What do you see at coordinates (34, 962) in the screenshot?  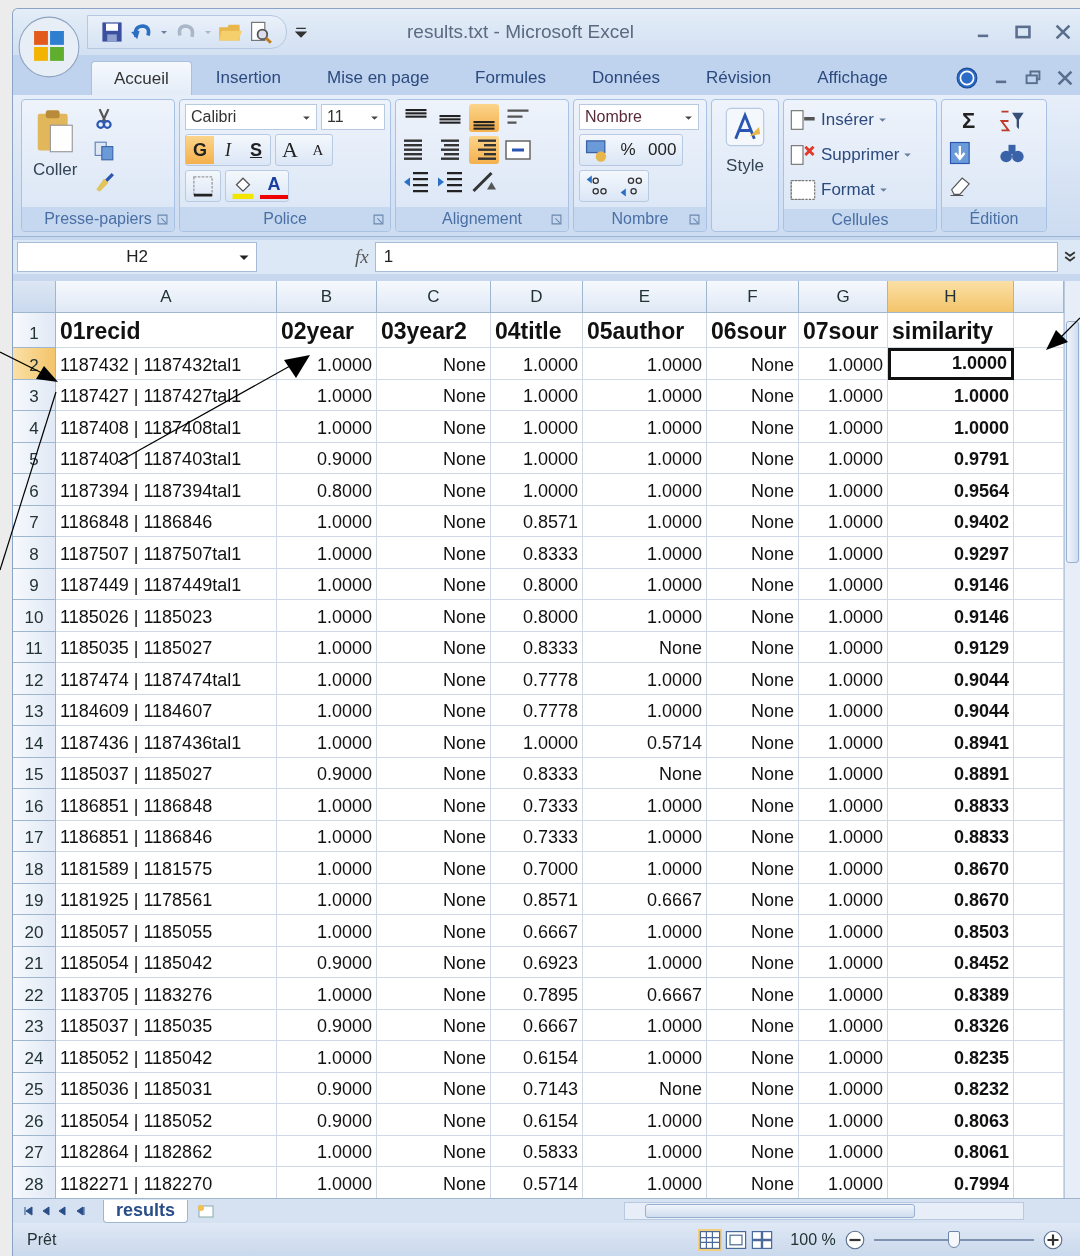 I see `row-header: 21` at bounding box center [34, 962].